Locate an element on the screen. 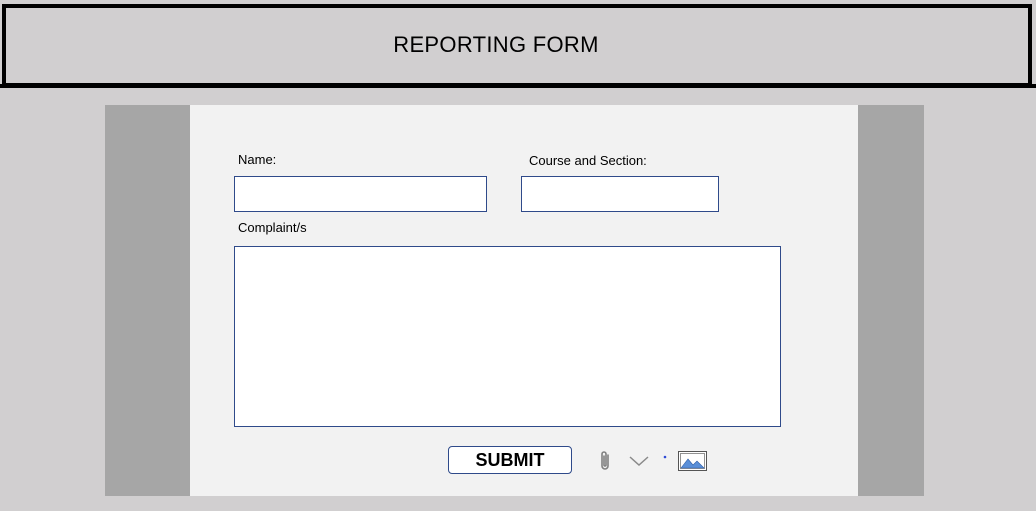 The width and height of the screenshot is (1036, 511). image-icon is located at coordinates (692, 461).